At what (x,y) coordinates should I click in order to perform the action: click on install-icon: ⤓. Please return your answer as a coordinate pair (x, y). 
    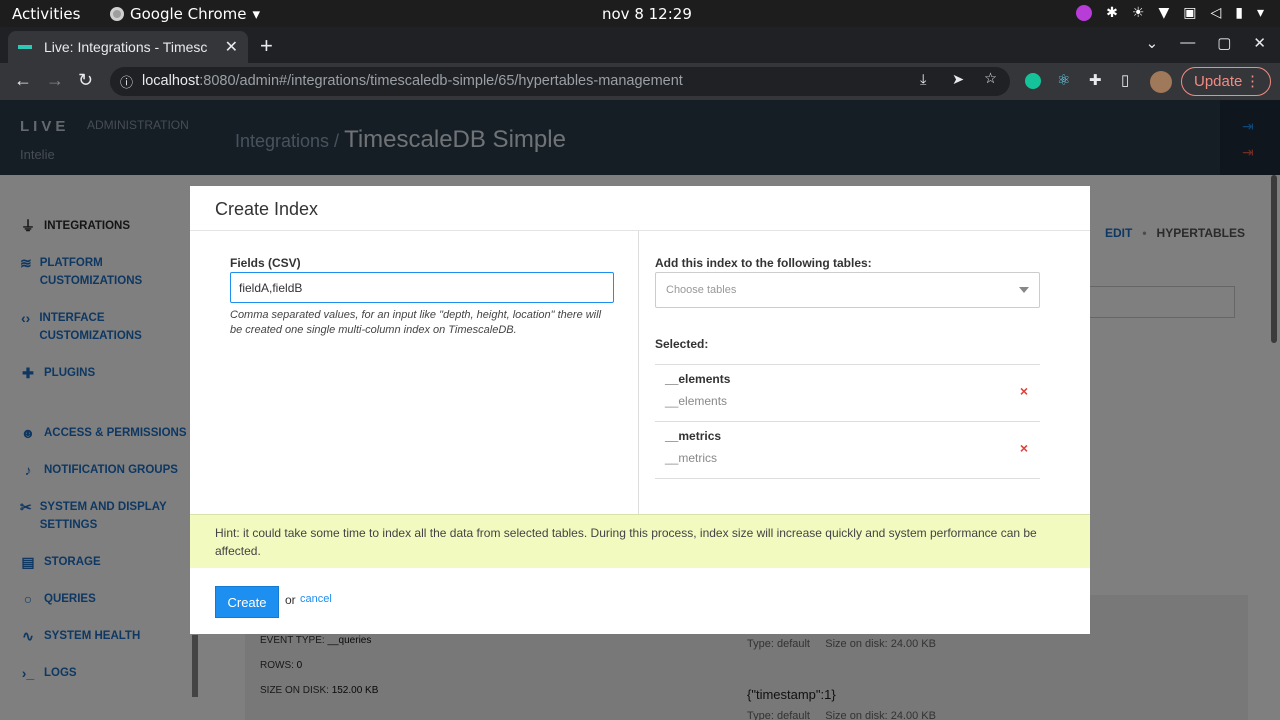
    Looking at the image, I should click on (923, 80).